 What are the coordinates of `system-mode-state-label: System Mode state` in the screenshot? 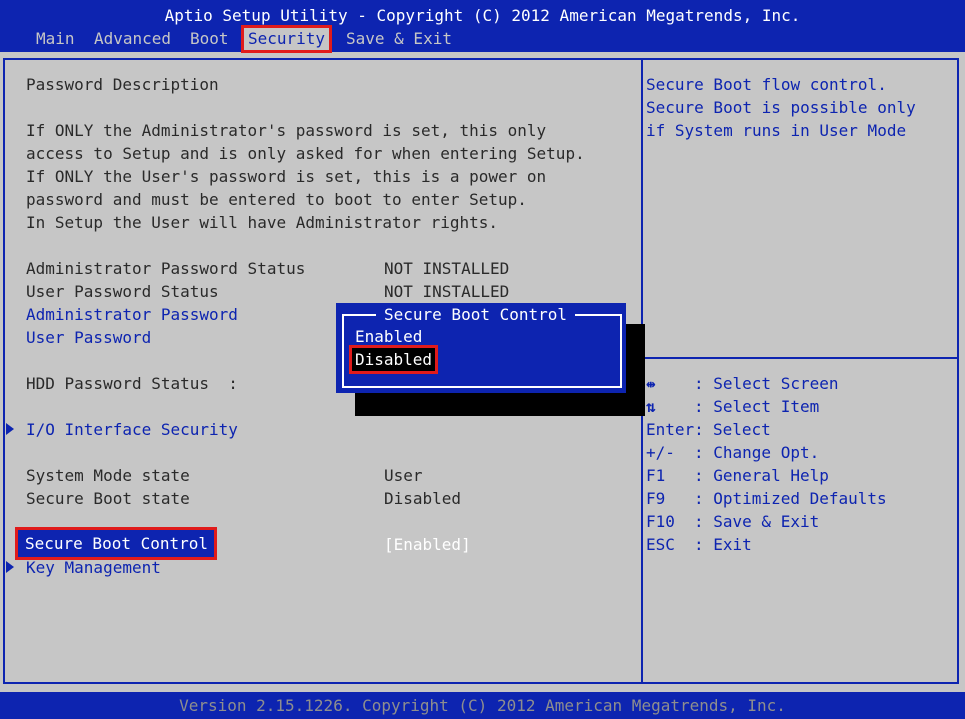 It's located at (108, 475).